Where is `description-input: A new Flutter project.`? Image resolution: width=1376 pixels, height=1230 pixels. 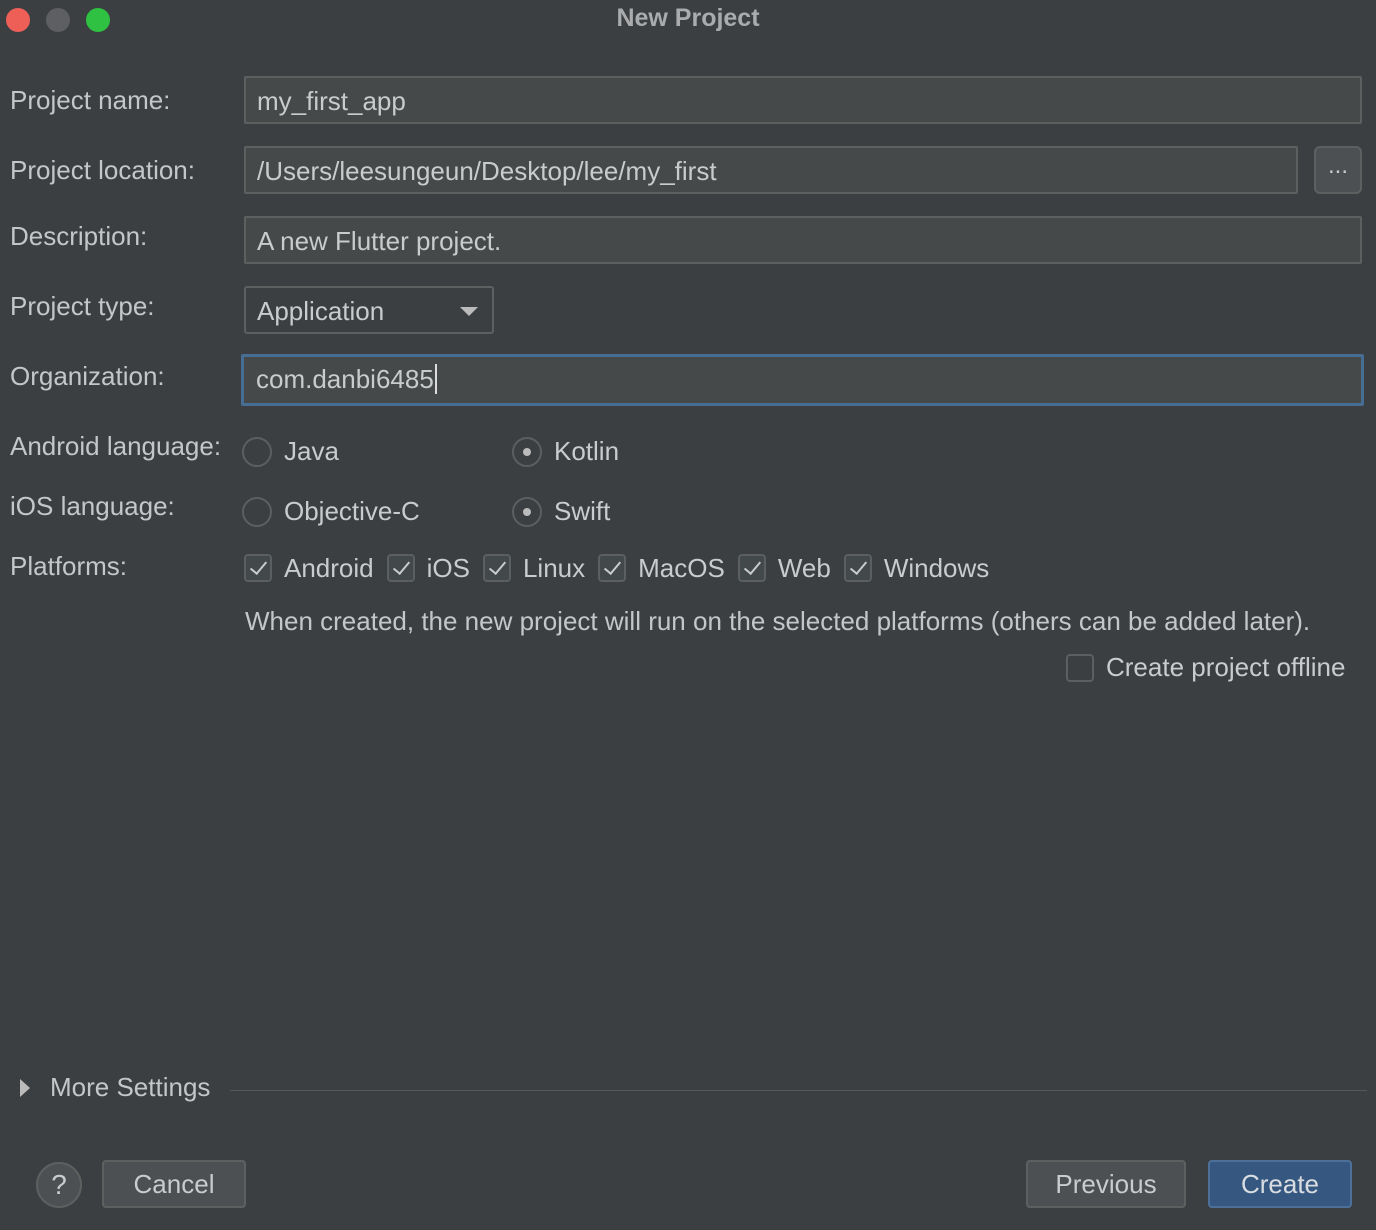 description-input: A new Flutter project. is located at coordinates (803, 240).